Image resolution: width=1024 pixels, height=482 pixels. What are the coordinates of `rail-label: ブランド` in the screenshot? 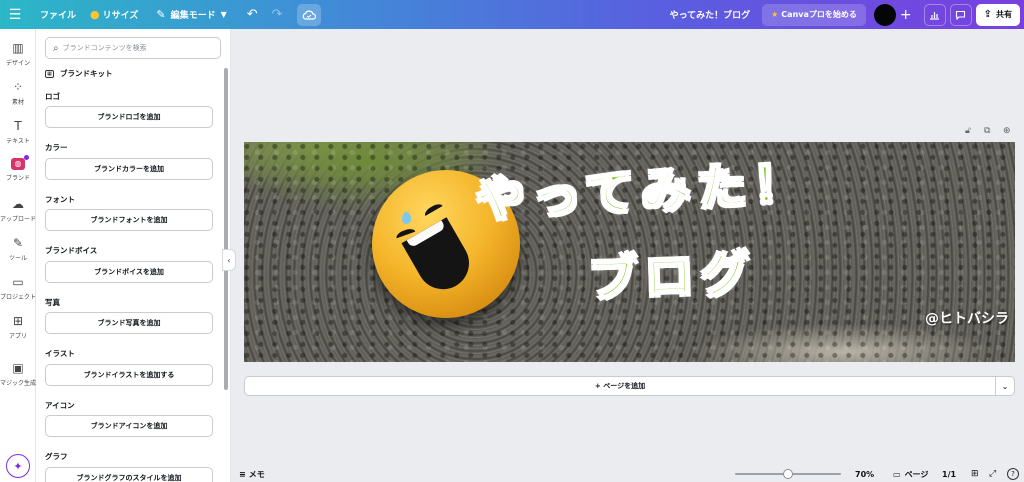 It's located at (17, 178).